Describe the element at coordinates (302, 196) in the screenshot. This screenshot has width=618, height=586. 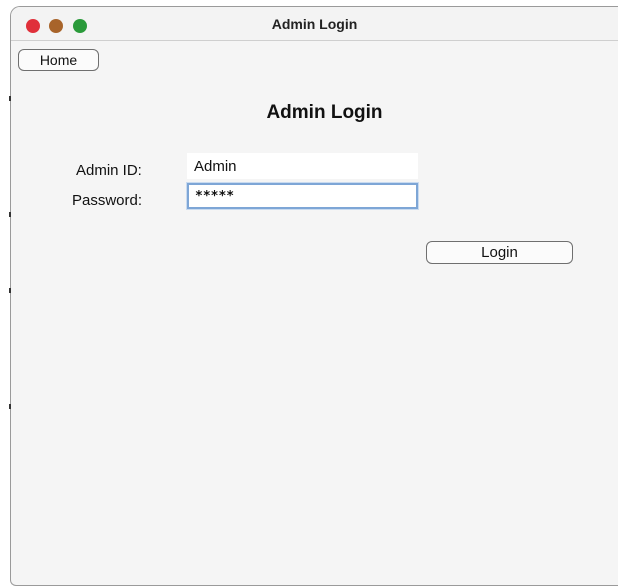
I see `password-field` at that location.